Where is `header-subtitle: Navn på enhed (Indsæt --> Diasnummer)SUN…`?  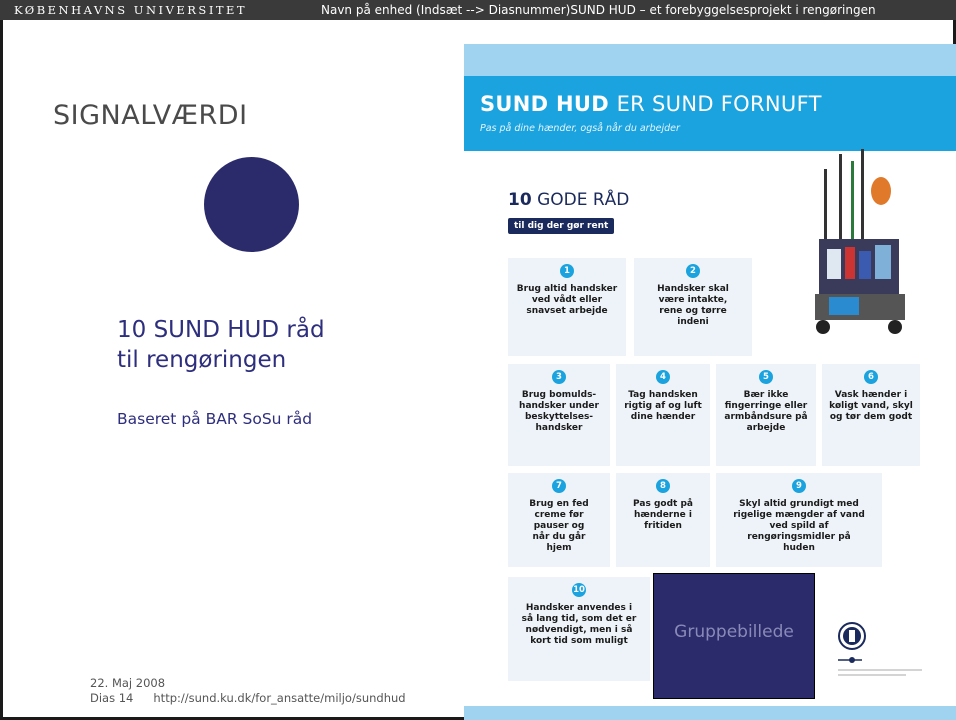 header-subtitle: Navn på enhed (Indsæt --> Diasnummer)SUN… is located at coordinates (598, 10).